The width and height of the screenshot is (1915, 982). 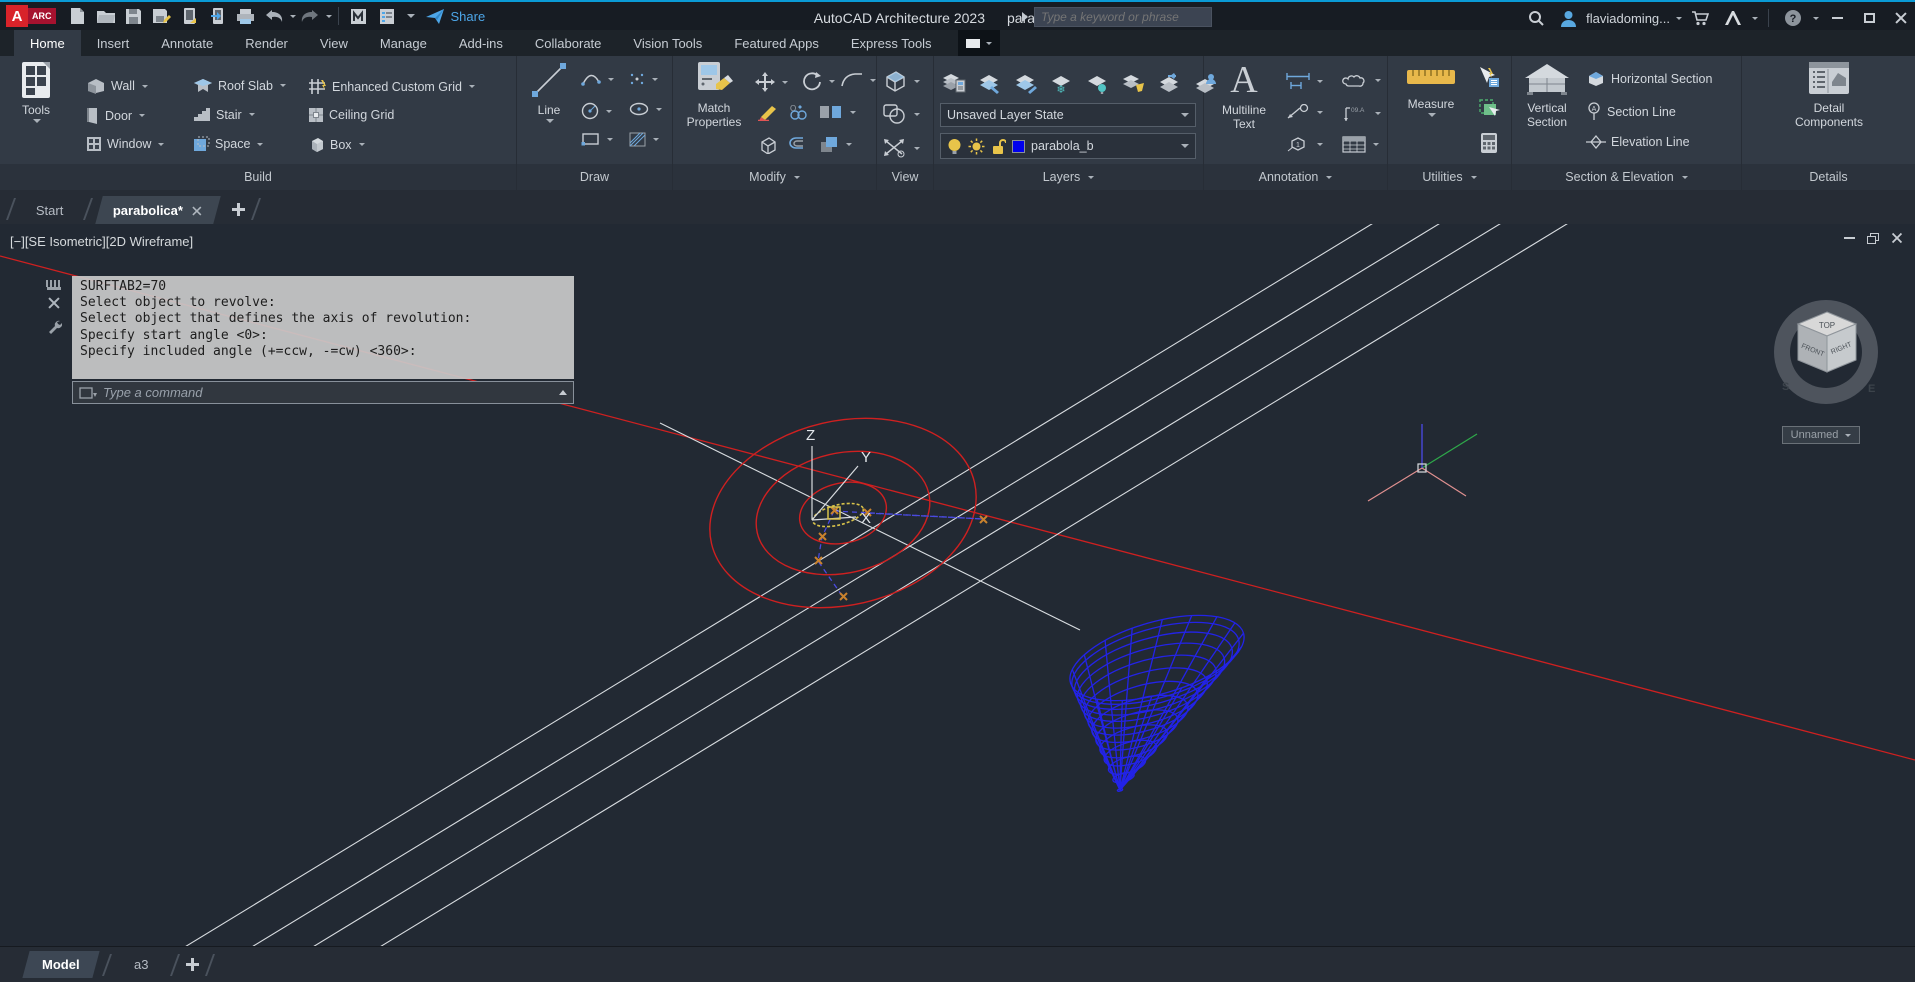 I want to click on section-line-button: A Section Line, so click(x=1631, y=111).